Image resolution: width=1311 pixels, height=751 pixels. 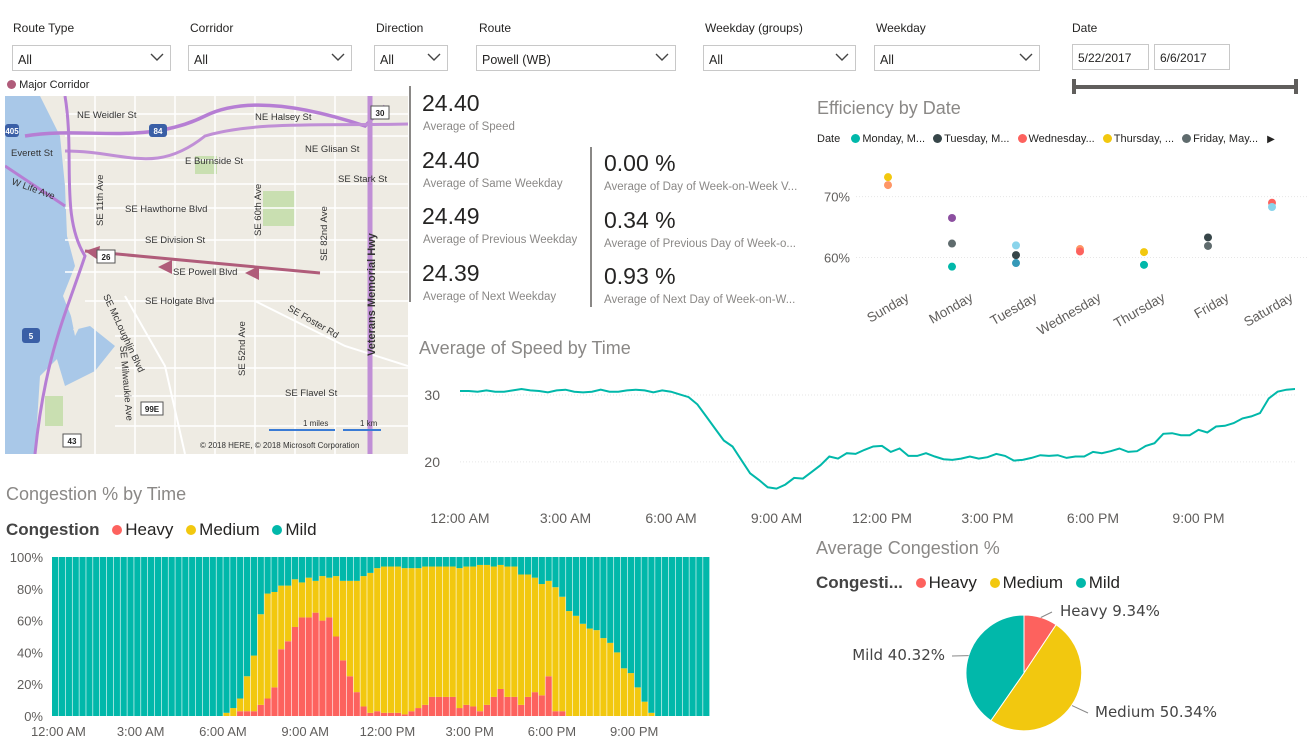 What do you see at coordinates (837, 258) in the screenshot?
I see `y-tick-label: 60%` at bounding box center [837, 258].